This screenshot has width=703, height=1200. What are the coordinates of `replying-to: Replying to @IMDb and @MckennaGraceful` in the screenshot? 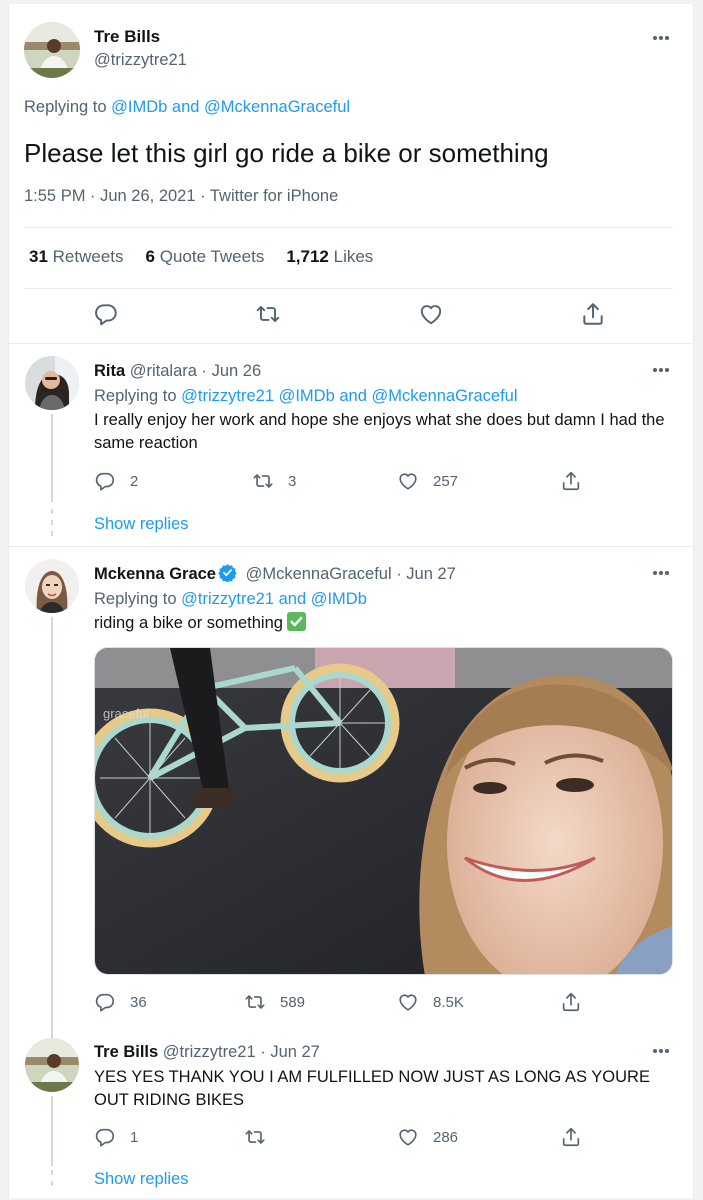 It's located at (187, 107).